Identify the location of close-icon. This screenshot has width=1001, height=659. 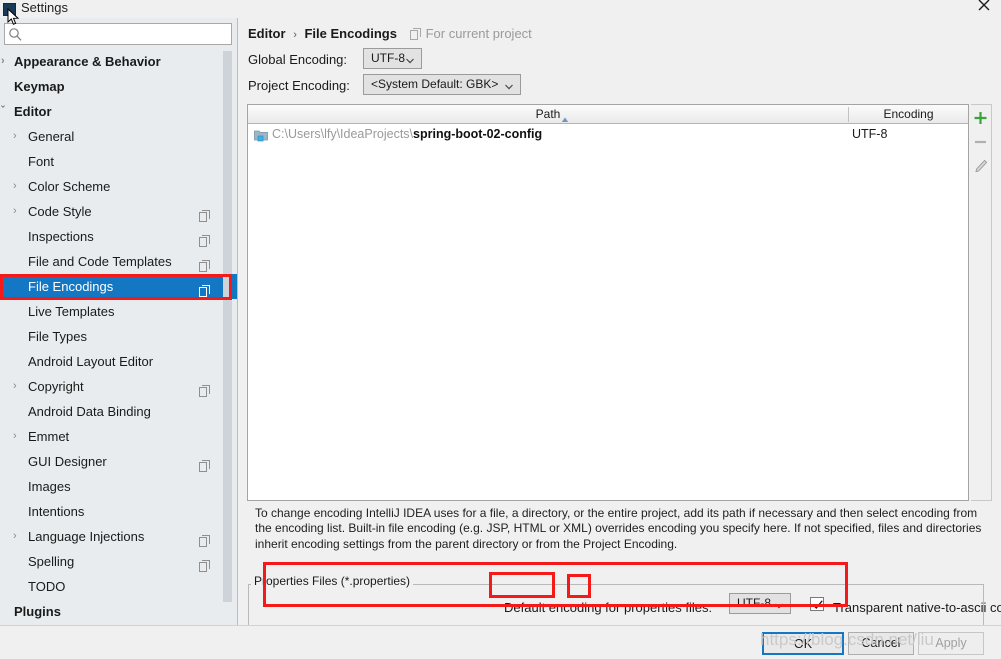
(984, 8).